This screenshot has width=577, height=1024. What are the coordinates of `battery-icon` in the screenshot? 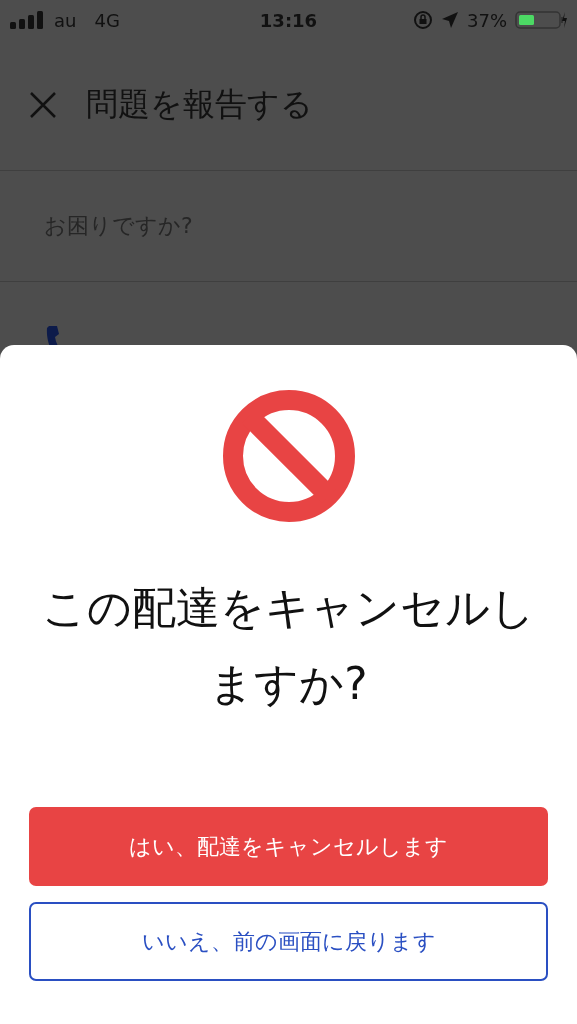 It's located at (541, 20).